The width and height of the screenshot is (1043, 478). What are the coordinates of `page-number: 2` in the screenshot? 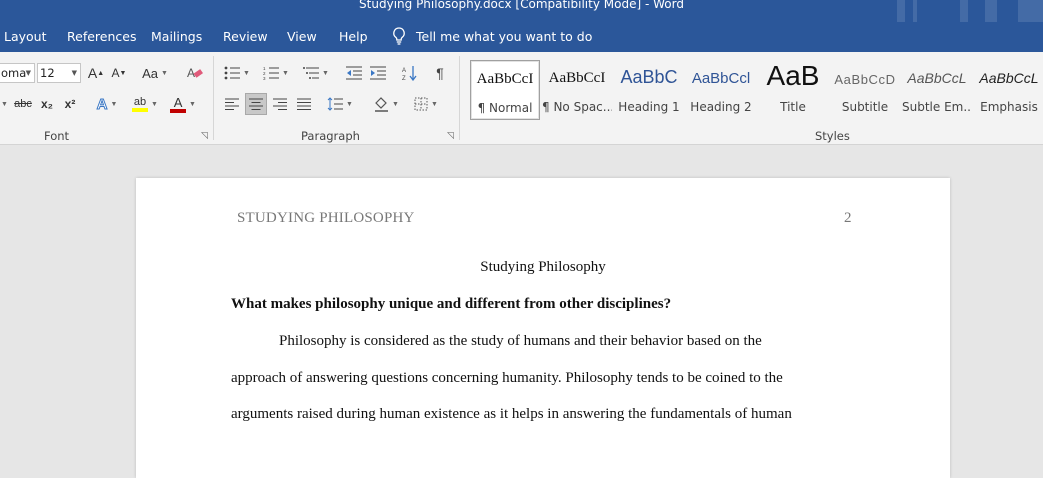 It's located at (848, 218).